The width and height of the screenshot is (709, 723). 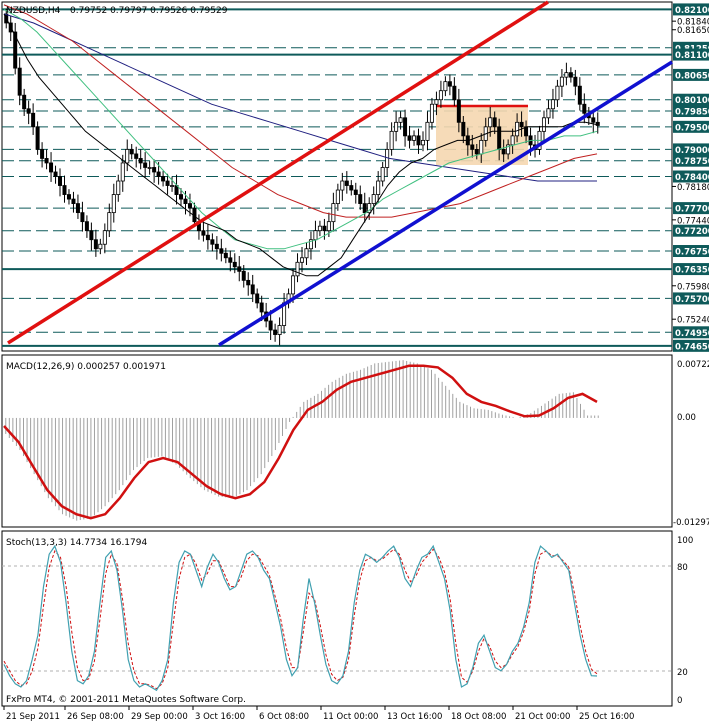 What do you see at coordinates (693, 287) in the screenshot?
I see `price-axis-label-18: 0.75980` at bounding box center [693, 287].